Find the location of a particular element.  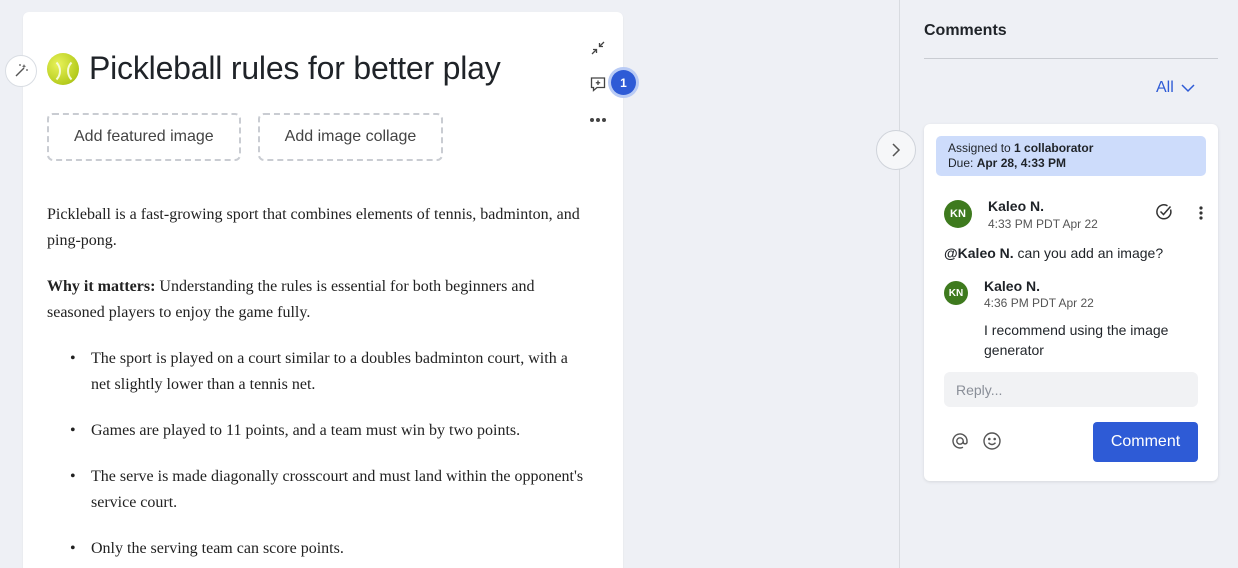

panel-divider is located at coordinates (899, 284).